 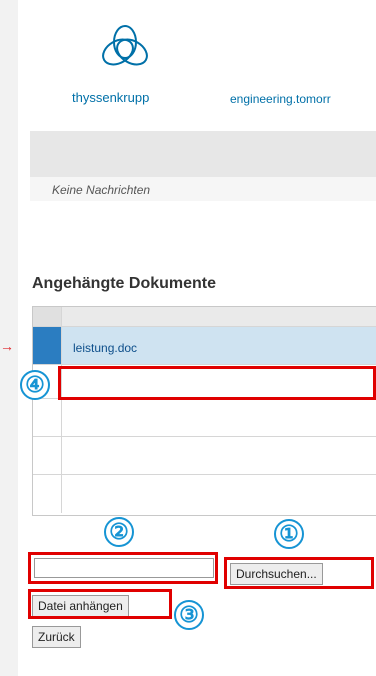 I want to click on brand-tagline: engineering.tomorr, so click(x=280, y=99).